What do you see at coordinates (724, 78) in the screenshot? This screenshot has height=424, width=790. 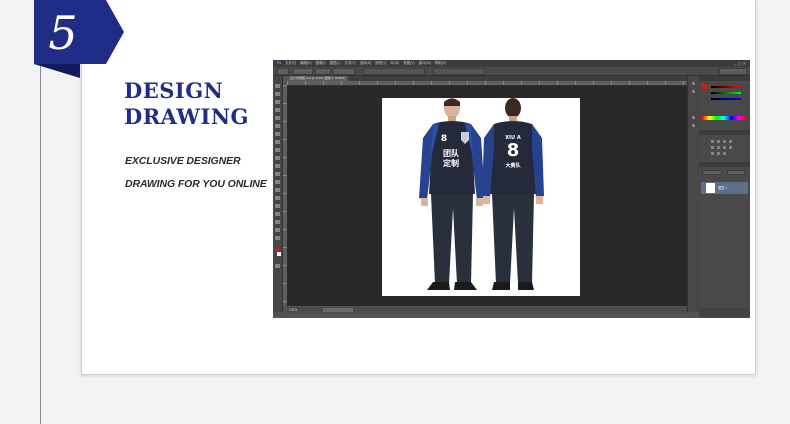 I see `color-panel-tabs` at bounding box center [724, 78].